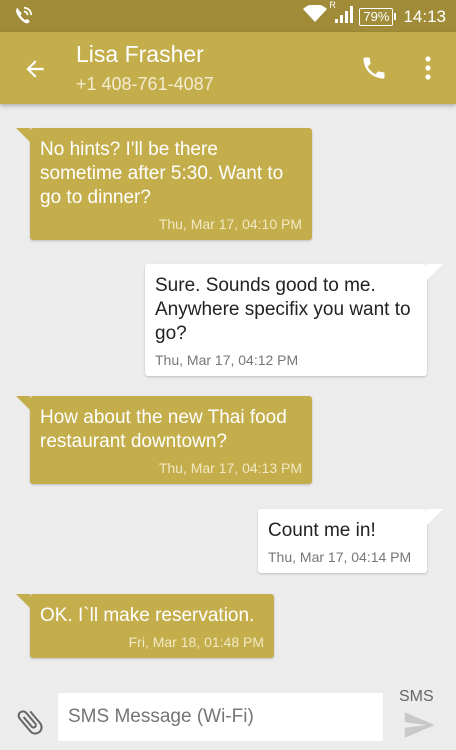 The image size is (456, 750). I want to click on contact-name: Lisa Frasher, so click(140, 54).